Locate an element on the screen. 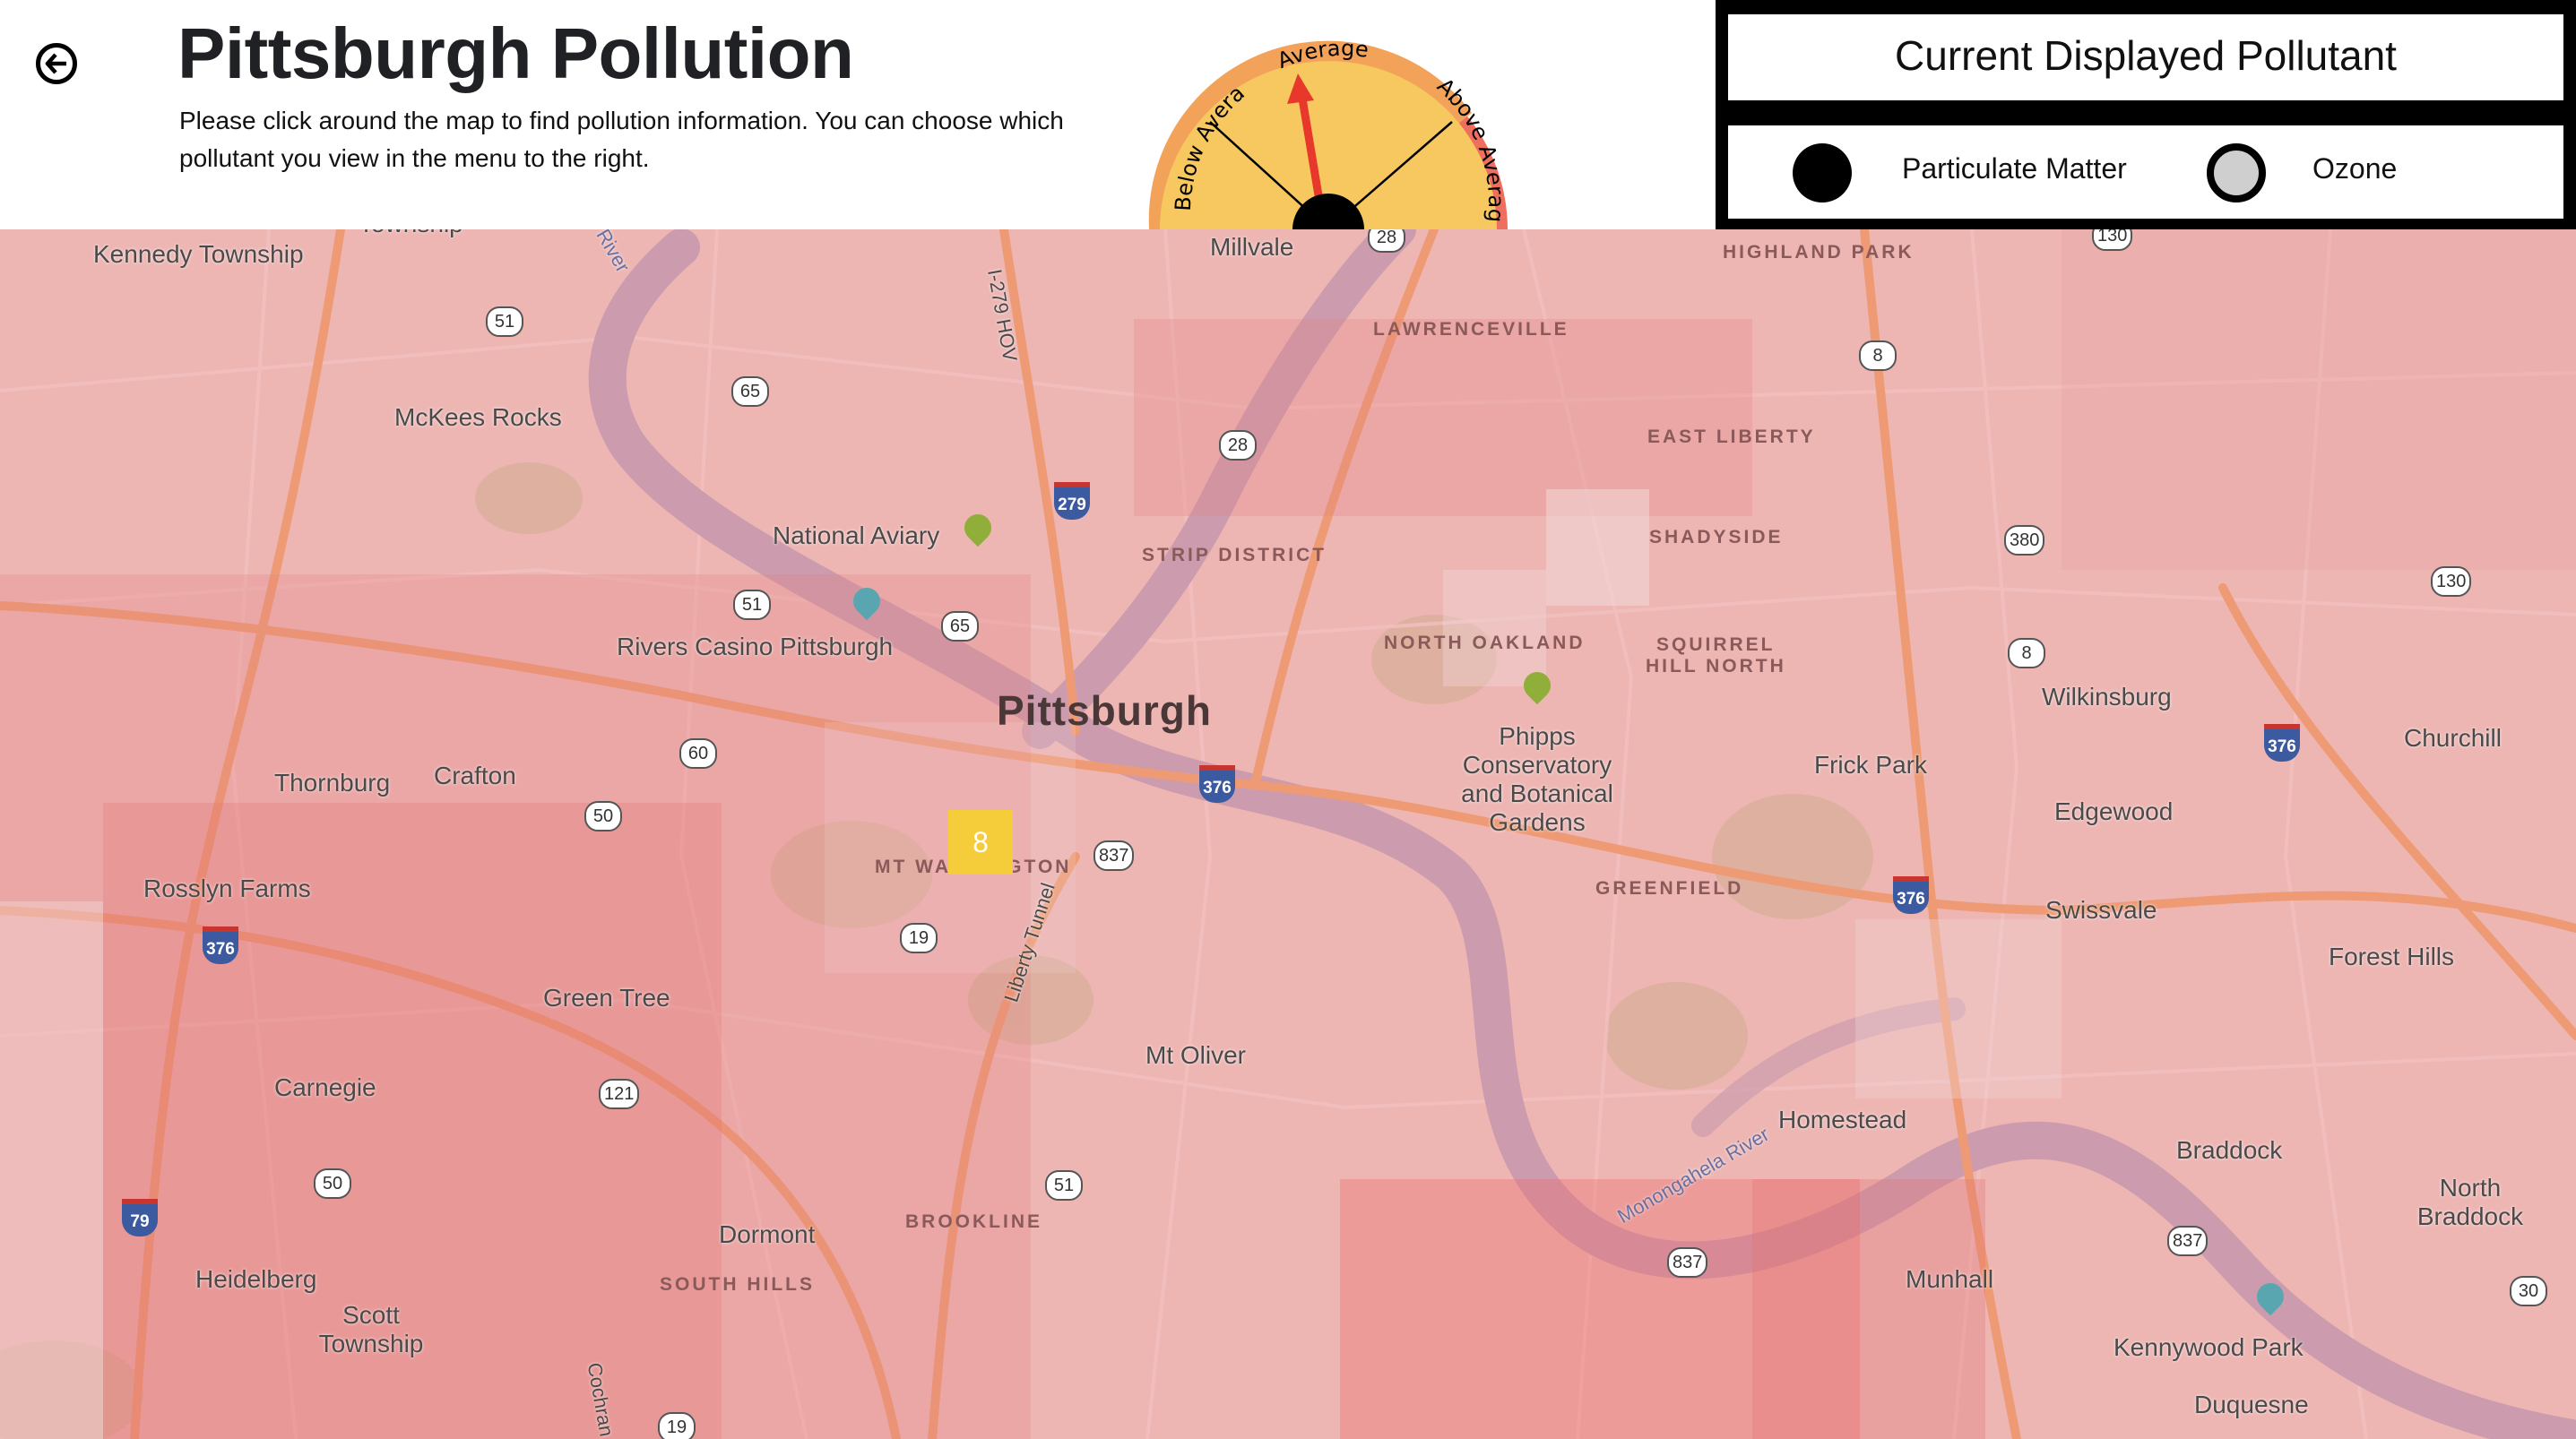 This screenshot has height=1439, width=2576. place-edgewood: Edgewood is located at coordinates (2114, 811).